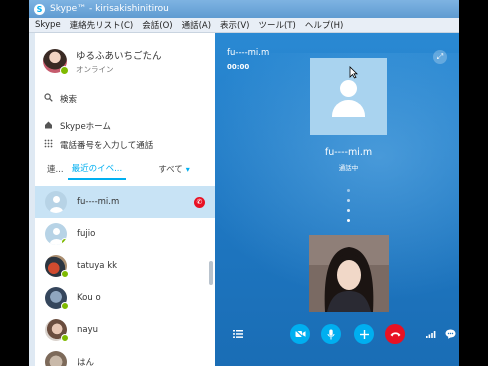 Image resolution: width=488 pixels, height=366 pixels. I want to click on skype-logo-icon: S, so click(39, 9).